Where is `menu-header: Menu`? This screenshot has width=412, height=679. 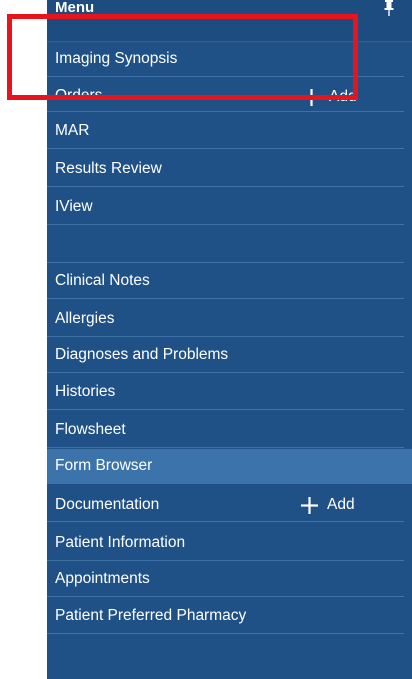 menu-header: Menu is located at coordinates (229, 21).